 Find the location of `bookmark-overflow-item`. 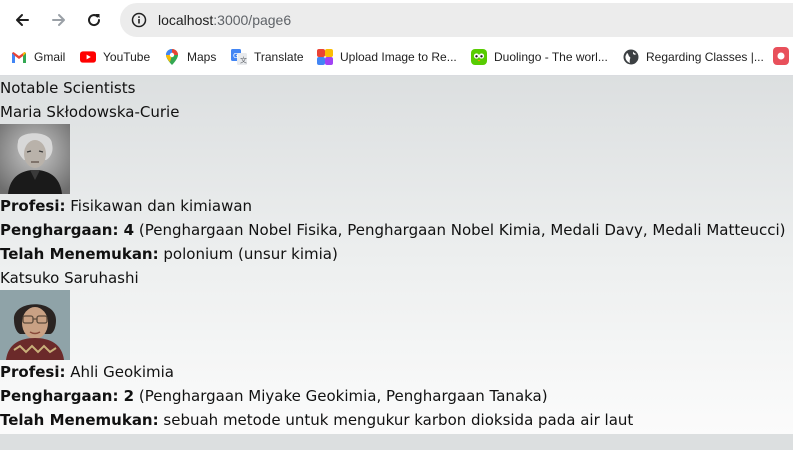

bookmark-overflow-item is located at coordinates (783, 56).